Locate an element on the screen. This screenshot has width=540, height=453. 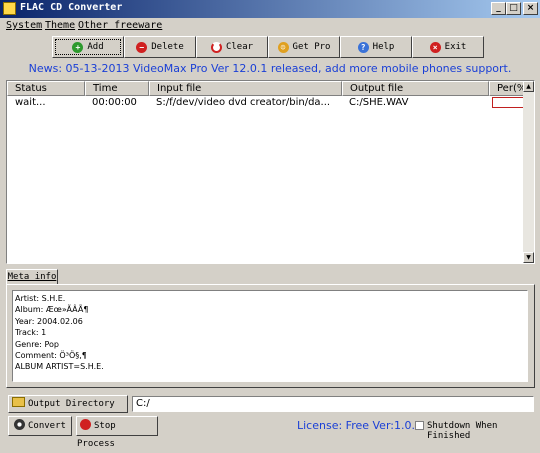
smiley-icon: ☺ is located at coordinates (283, 47).